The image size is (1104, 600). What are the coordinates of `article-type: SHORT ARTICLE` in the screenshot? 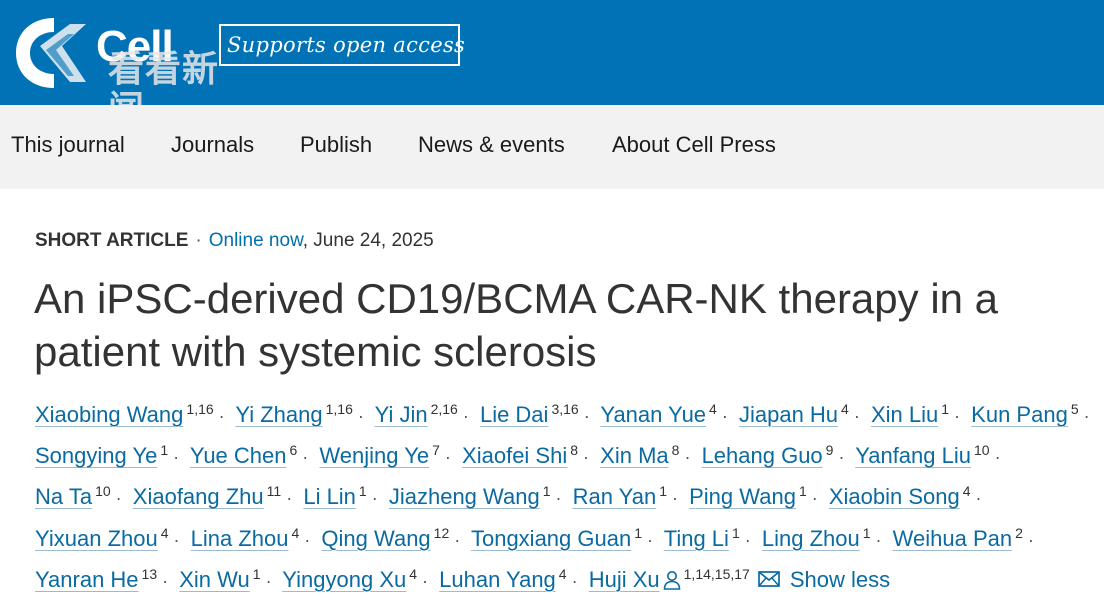 It's located at (112, 240).